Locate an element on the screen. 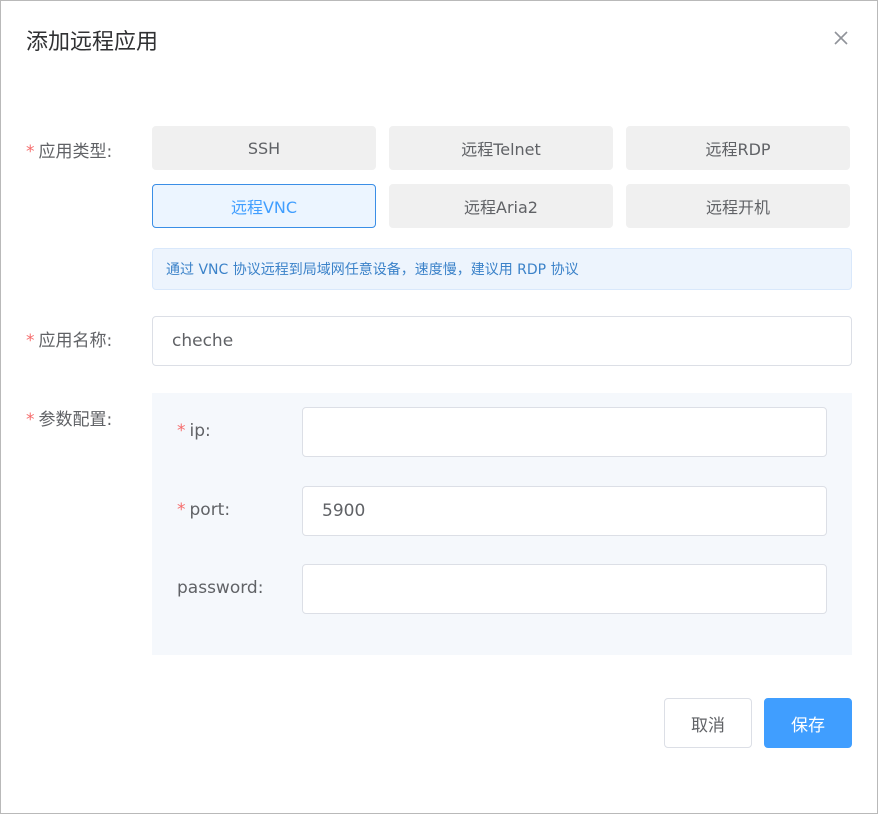 This screenshot has width=878, height=814. port-label: * port: is located at coordinates (203, 510).